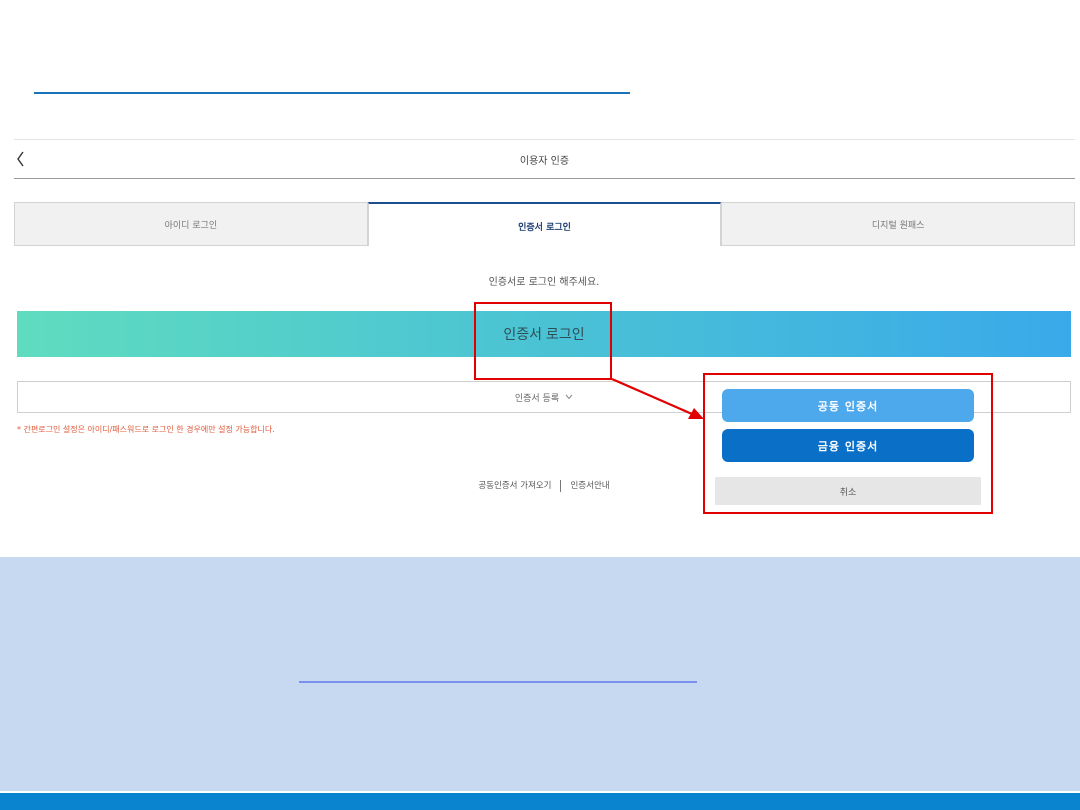 This screenshot has width=1080, height=810. I want to click on import-cert-link: 공동인증서 가져오기, so click(514, 486).